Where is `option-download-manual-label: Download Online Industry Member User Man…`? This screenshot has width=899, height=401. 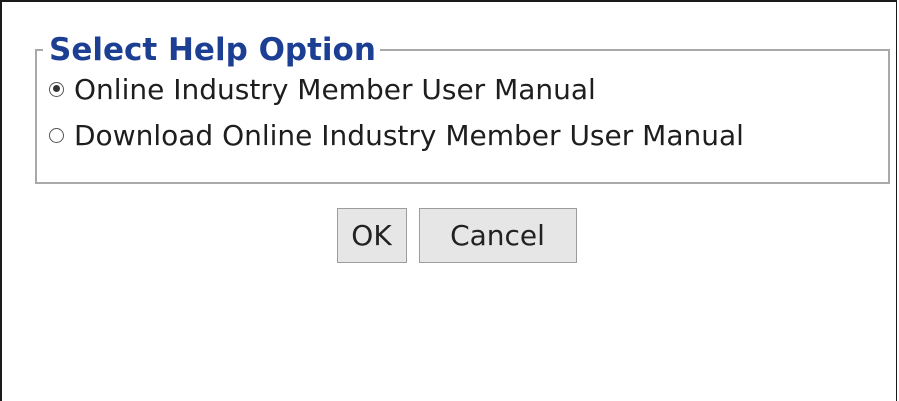 option-download-manual-label: Download Online Industry Member User Man… is located at coordinates (409, 135).